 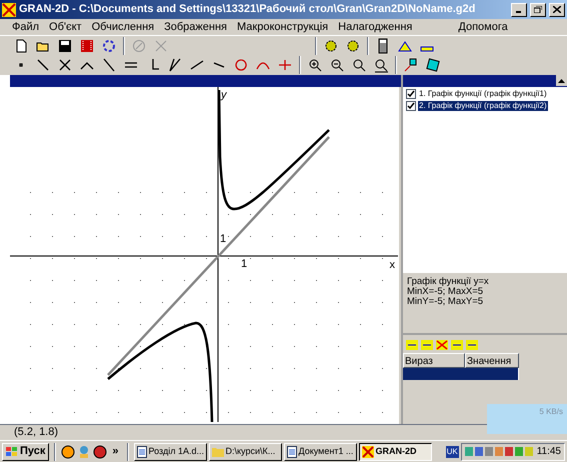 I want to click on info-text: MinY=-5; MaxY=5, so click(x=445, y=302).